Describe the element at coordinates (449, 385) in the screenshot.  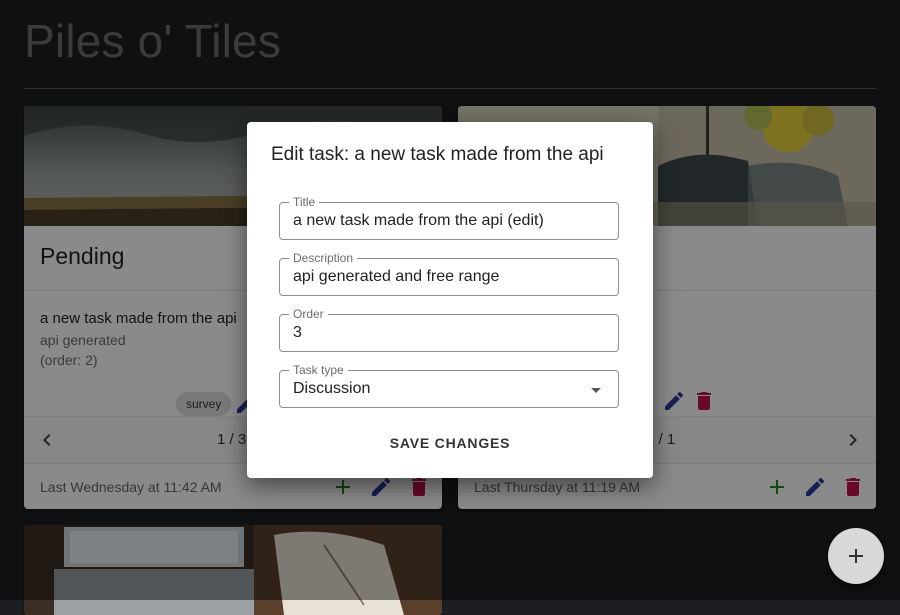
I see `task-type-select: Task type Discussion` at that location.